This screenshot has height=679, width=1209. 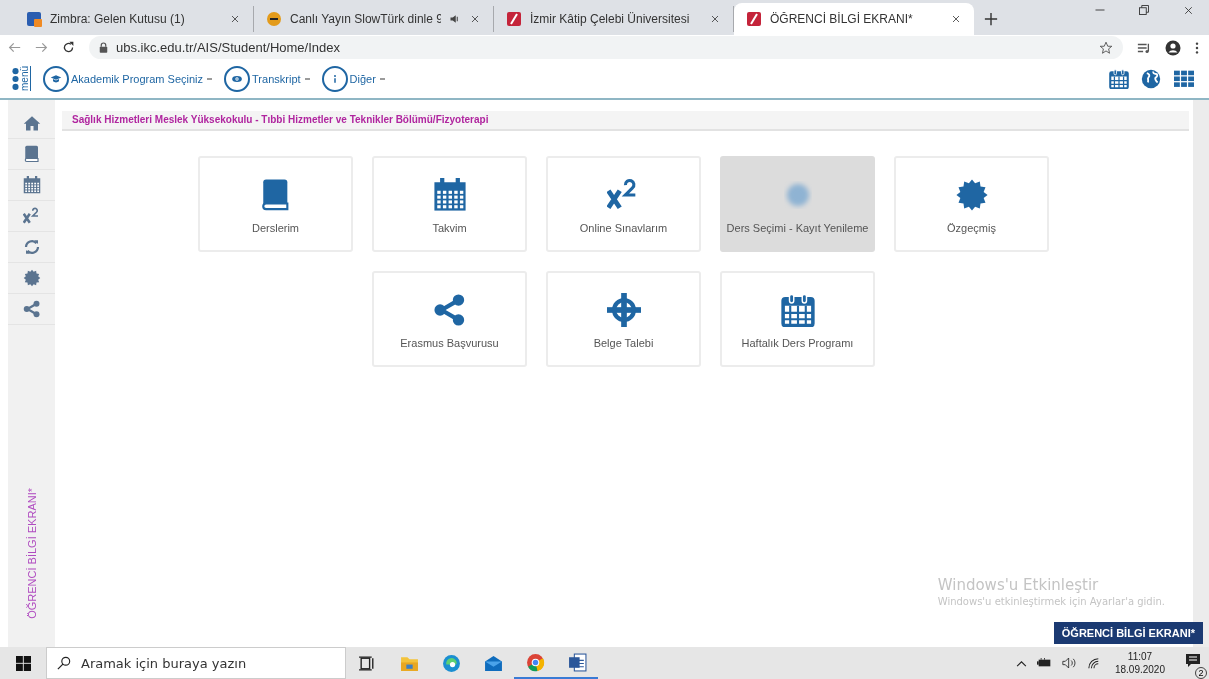 What do you see at coordinates (25, 79) in the screenshot?
I see `menu-logo-text: menü` at bounding box center [25, 79].